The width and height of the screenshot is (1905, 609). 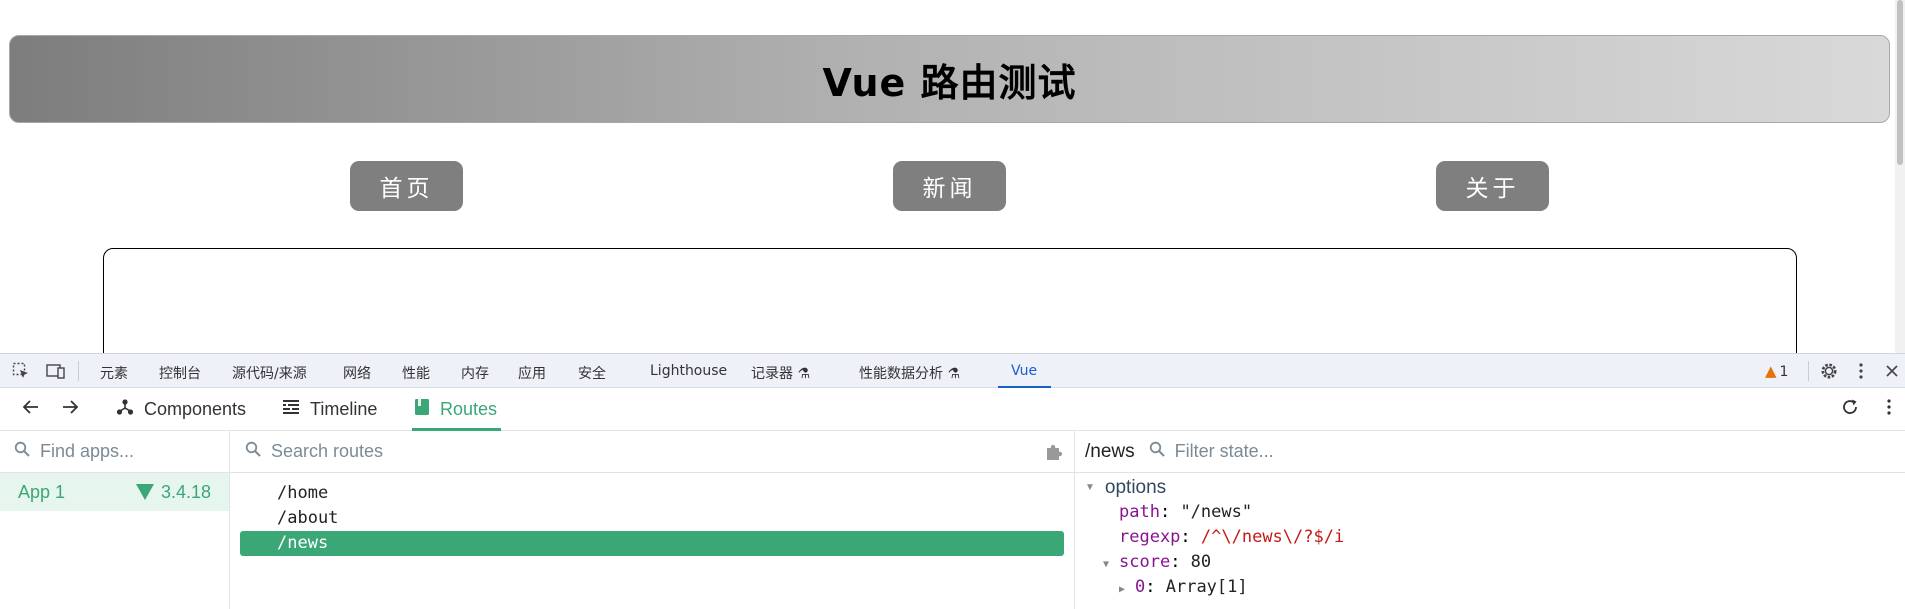 What do you see at coordinates (1490, 487) in the screenshot?
I see `options-group: ▼ options` at bounding box center [1490, 487].